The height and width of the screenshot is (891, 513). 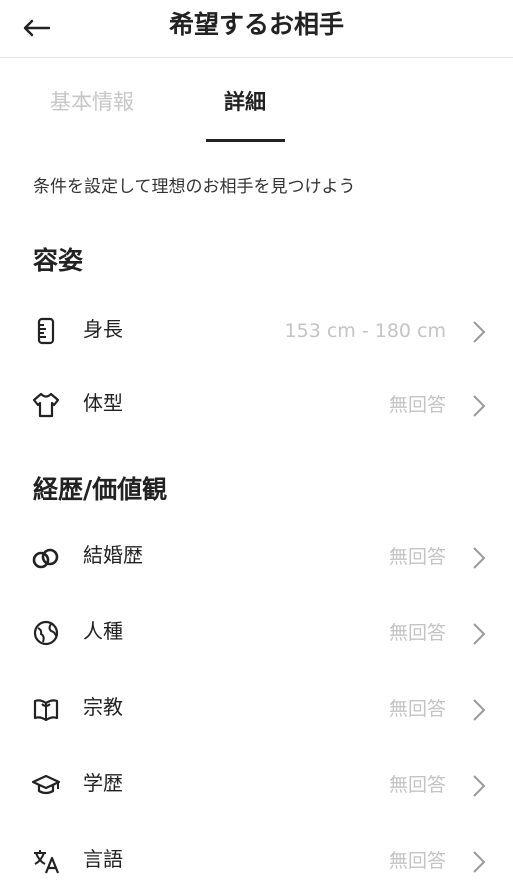 What do you see at coordinates (103, 631) in the screenshot?
I see `row-label: 人種` at bounding box center [103, 631].